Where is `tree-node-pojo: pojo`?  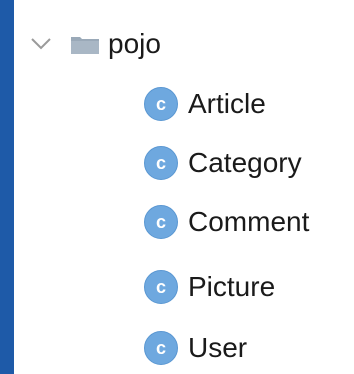 tree-node-pojo: pojo is located at coordinates (87, 44).